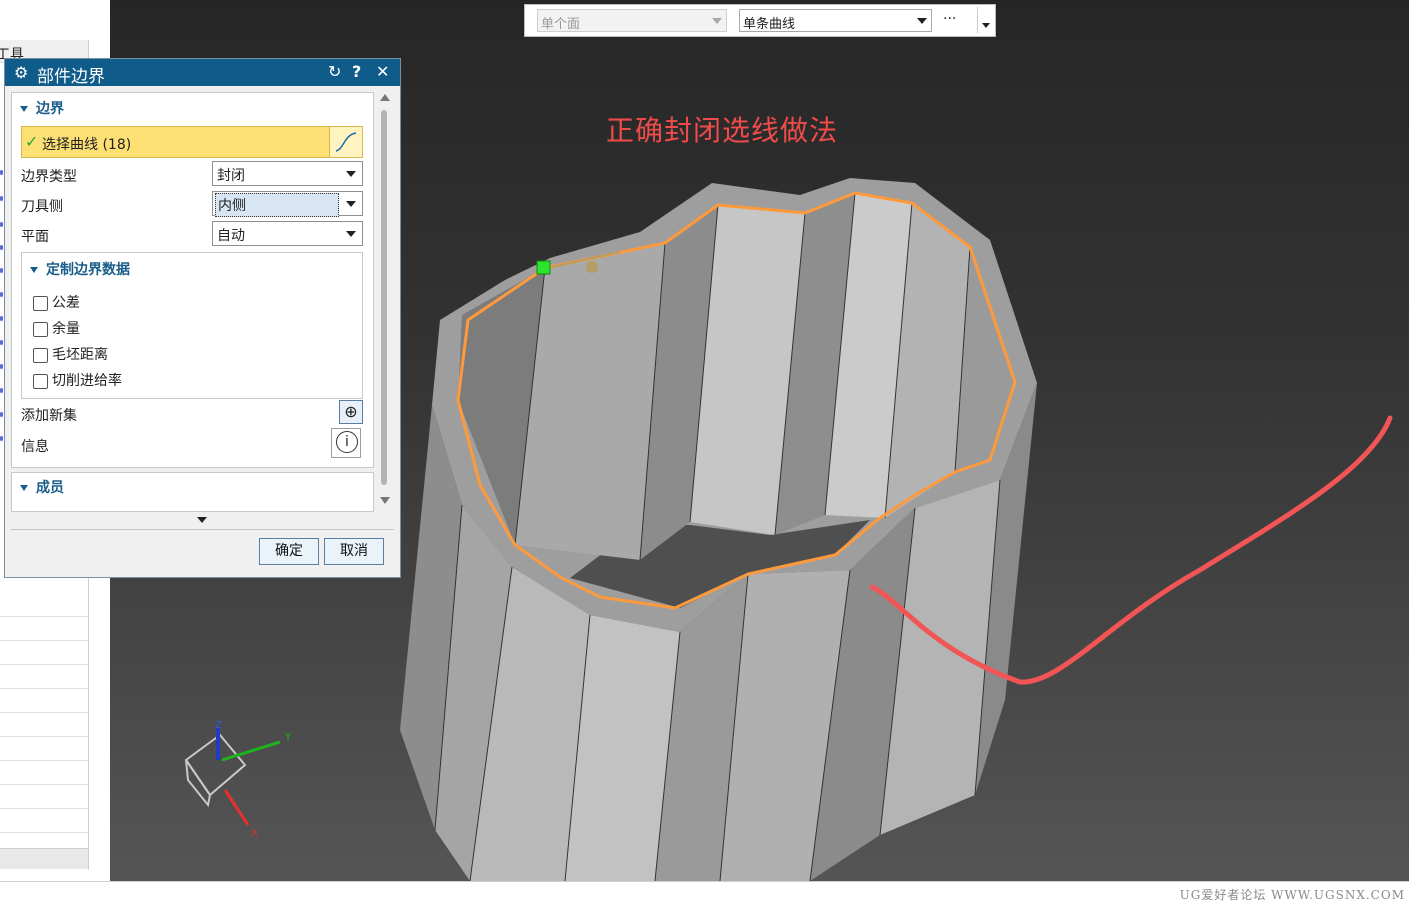  I want to click on expand-more-icon, so click(202, 520).